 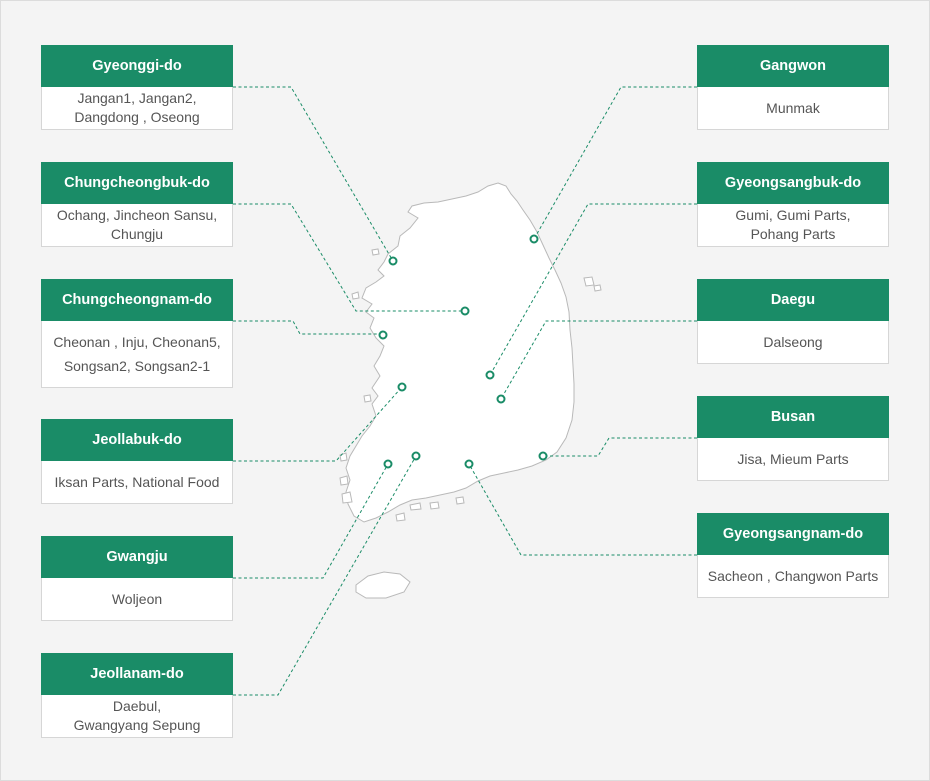 I want to click on region-card-busan: Busan Jisa, Mieum Parts, so click(x=793, y=438).